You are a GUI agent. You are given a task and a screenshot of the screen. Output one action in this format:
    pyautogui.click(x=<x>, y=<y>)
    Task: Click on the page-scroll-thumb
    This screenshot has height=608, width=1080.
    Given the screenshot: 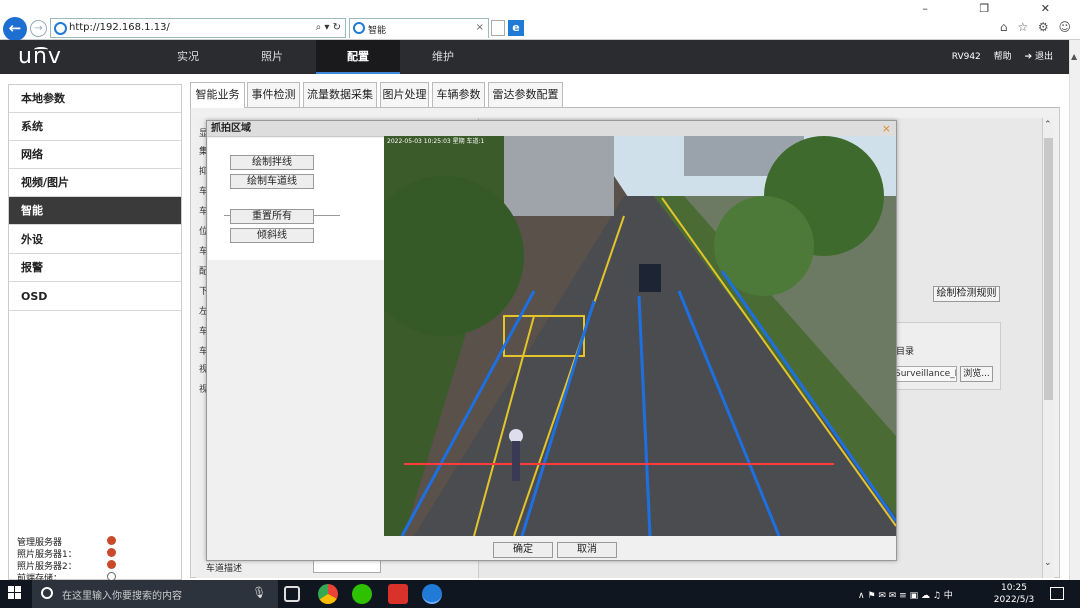 What is the action you would take?
    pyautogui.click(x=1048, y=269)
    